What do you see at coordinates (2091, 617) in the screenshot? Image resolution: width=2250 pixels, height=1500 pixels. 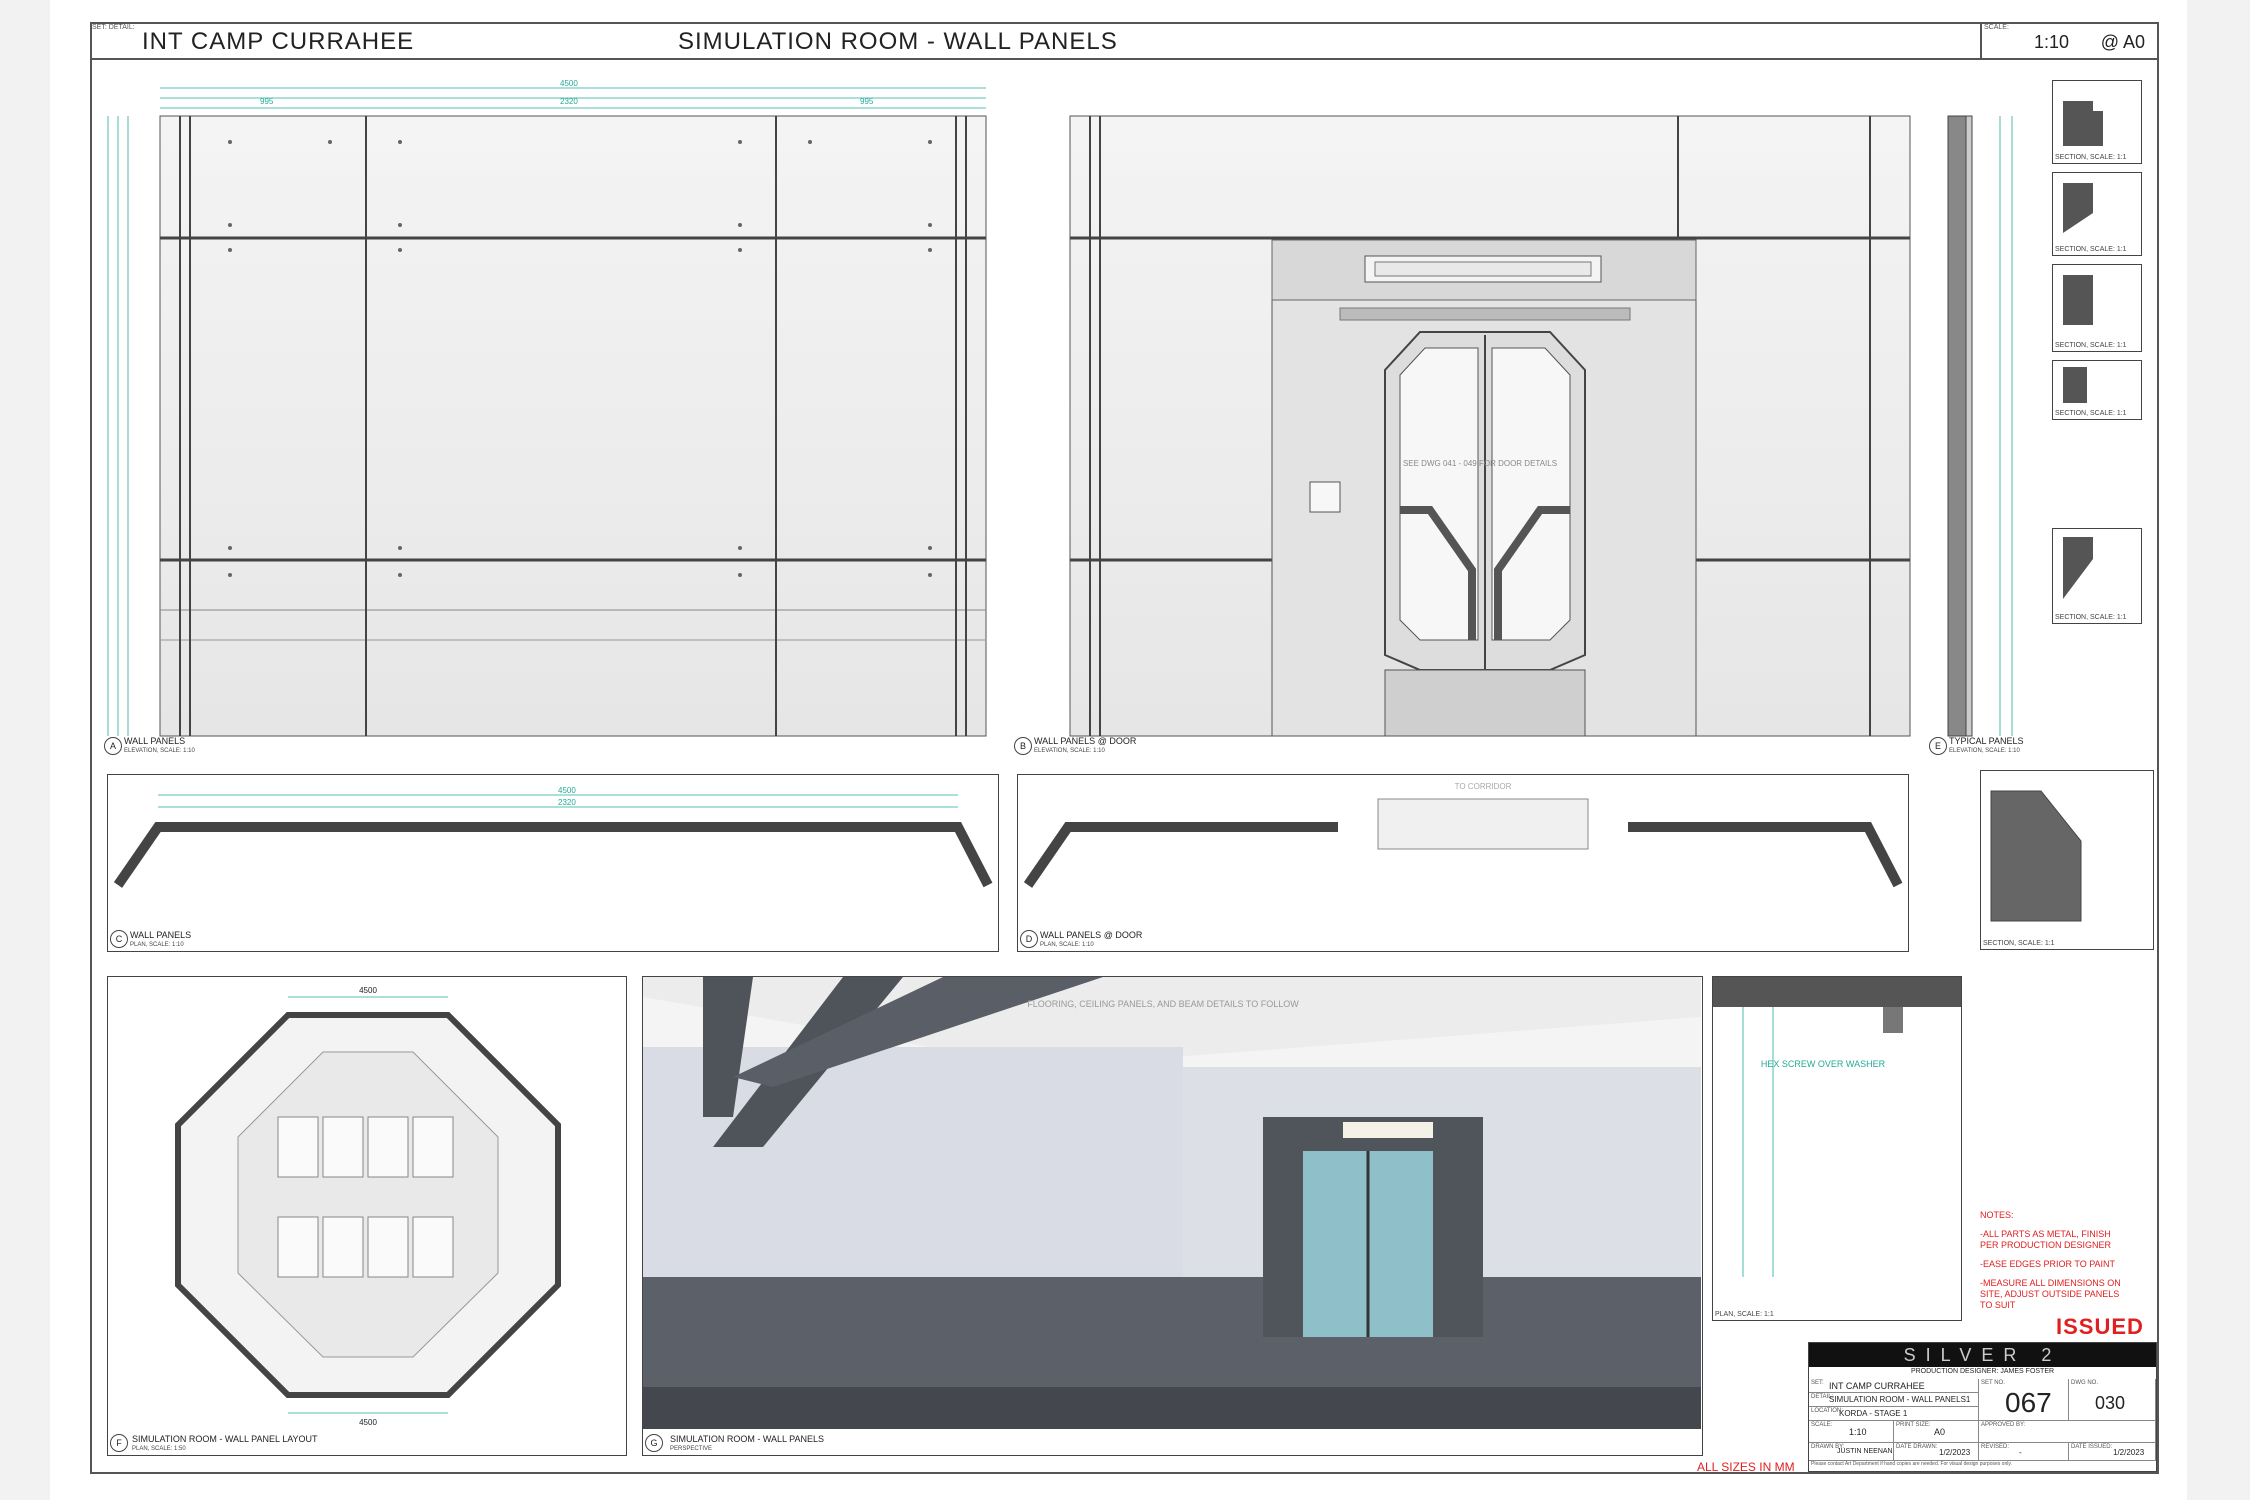 I see `section-5-label: SECTION, SCALE: 1:1` at bounding box center [2091, 617].